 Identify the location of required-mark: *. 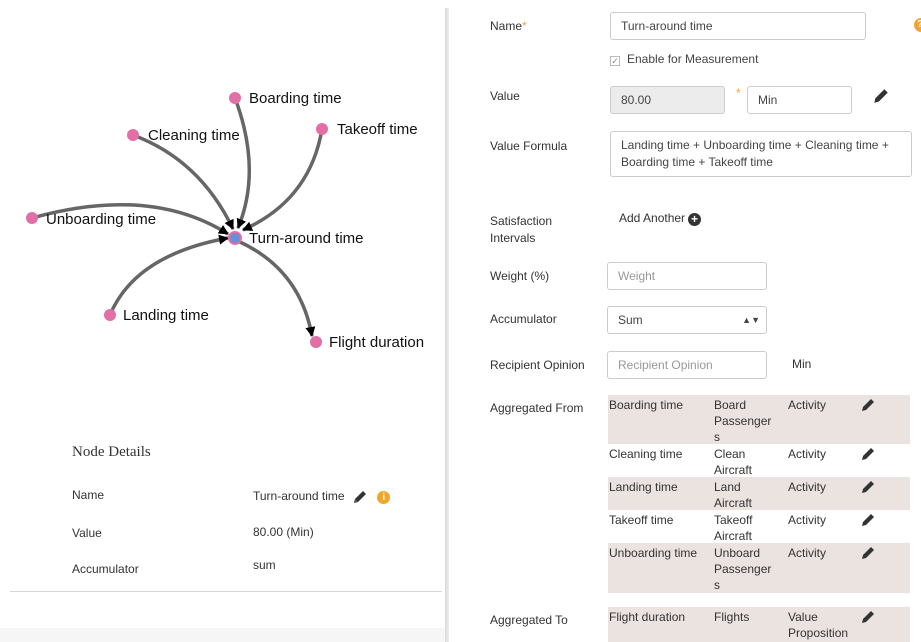
(524, 26).